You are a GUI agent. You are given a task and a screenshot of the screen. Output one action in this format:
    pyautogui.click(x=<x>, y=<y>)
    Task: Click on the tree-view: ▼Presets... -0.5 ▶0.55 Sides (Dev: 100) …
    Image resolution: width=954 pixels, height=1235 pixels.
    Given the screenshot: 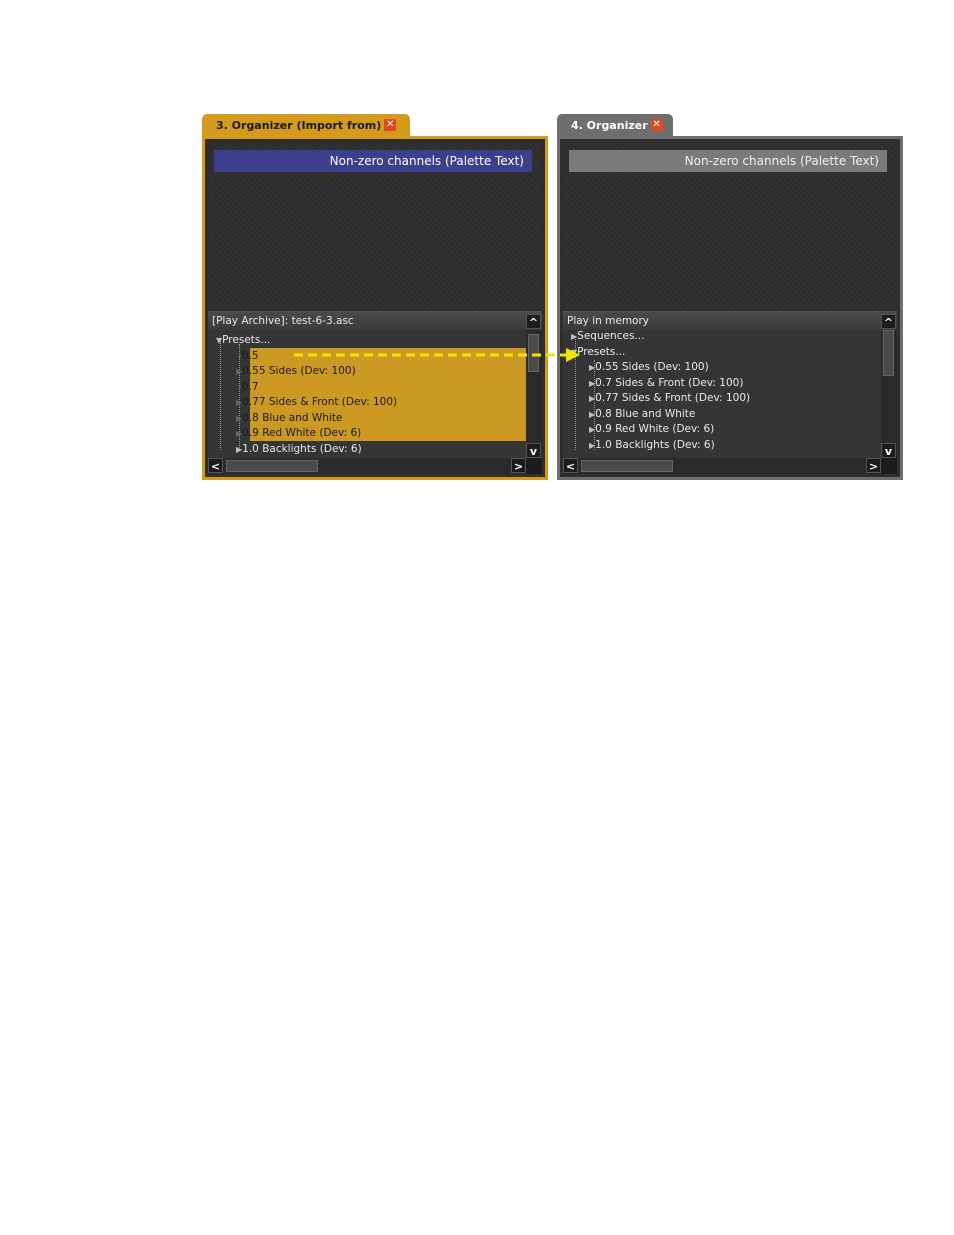 What is the action you would take?
    pyautogui.click(x=367, y=394)
    